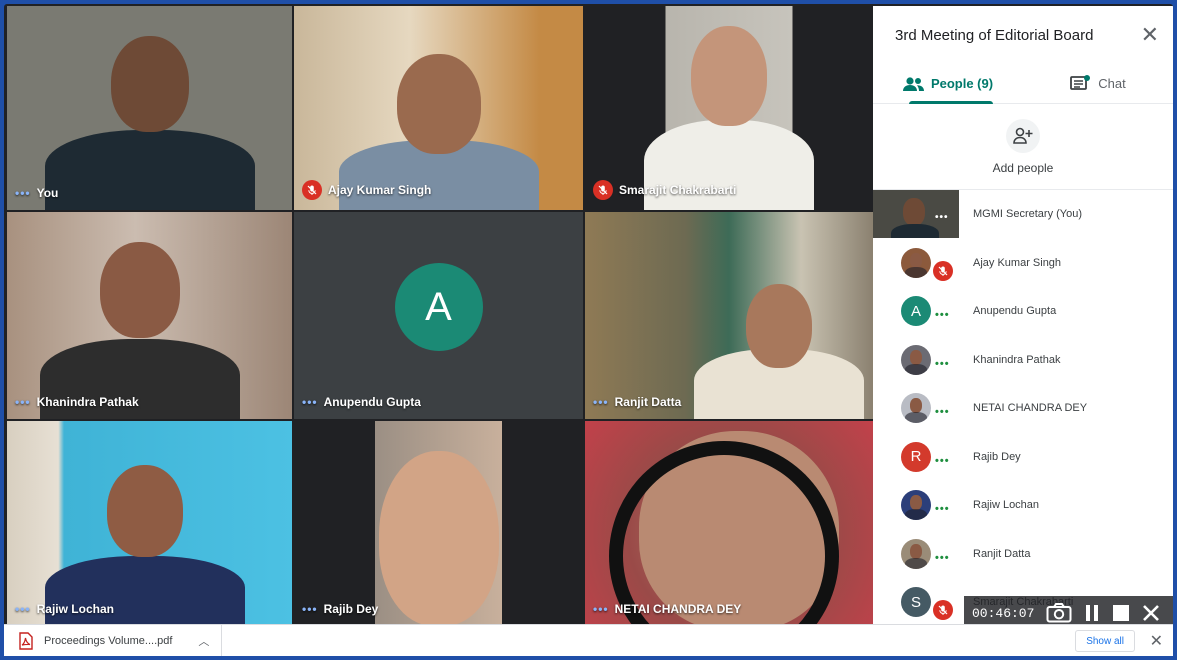  Describe the element at coordinates (87, 402) in the screenshot. I see `tile-name: Khanindra Pathak` at that location.